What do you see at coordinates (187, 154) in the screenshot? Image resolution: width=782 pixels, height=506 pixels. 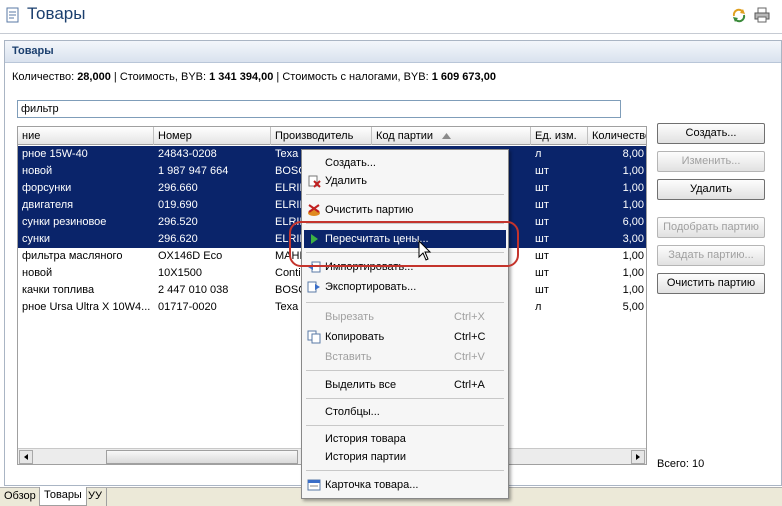 I see `cell-number: 24843-0208` at bounding box center [187, 154].